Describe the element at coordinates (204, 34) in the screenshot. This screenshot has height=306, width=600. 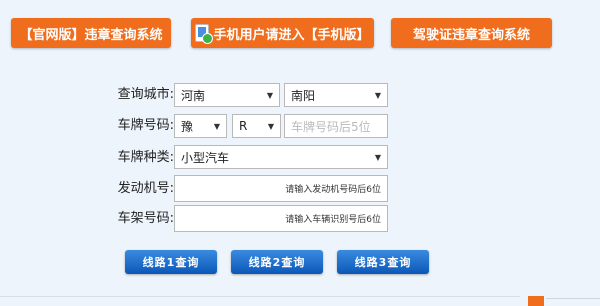
I see `mobile-phone-icon` at that location.